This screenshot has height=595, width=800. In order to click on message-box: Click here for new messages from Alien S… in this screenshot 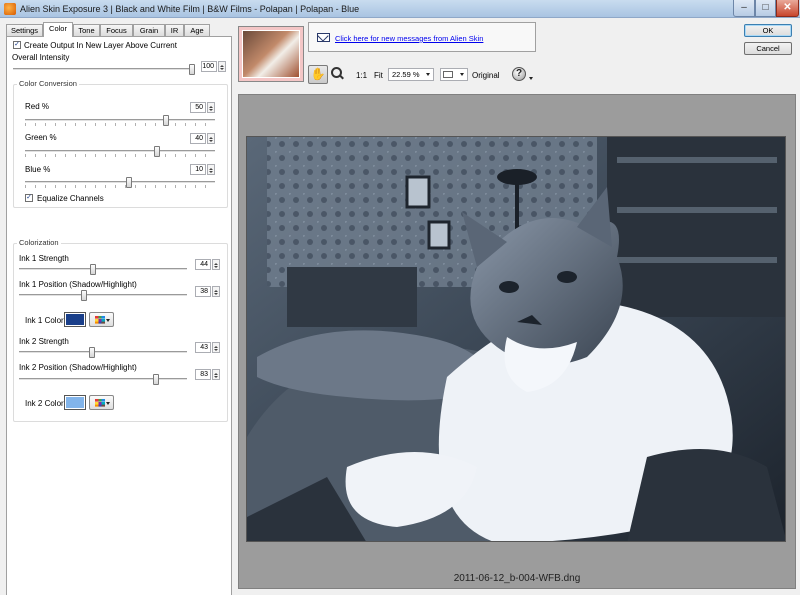, I will do `click(422, 37)`.